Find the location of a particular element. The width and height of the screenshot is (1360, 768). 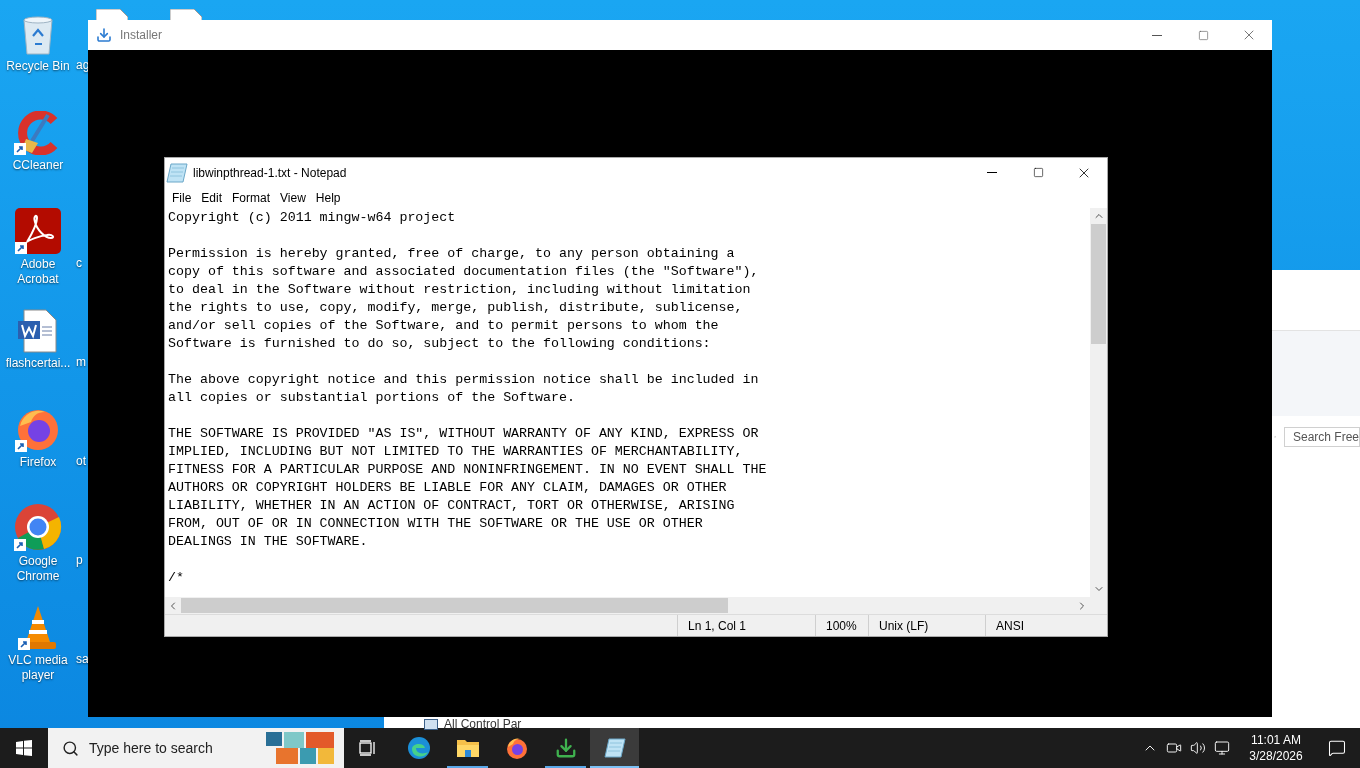

text-line: Copyright (c) 2011 mingw-w64 project is located at coordinates (312, 218).